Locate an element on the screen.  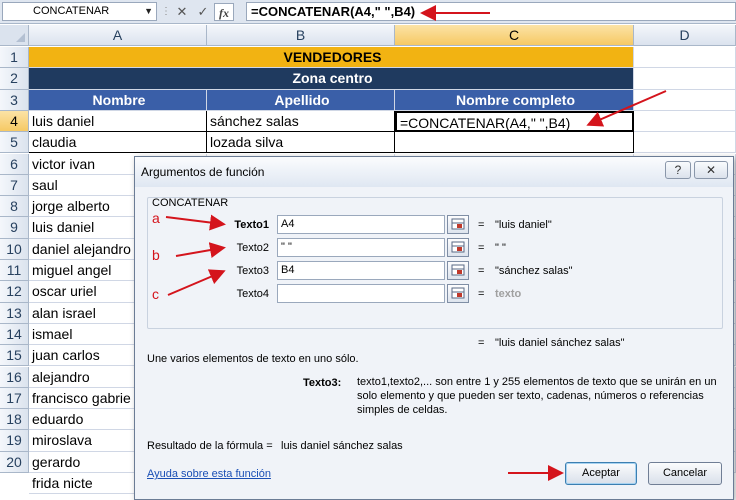
chevron-down-icon: ▼ is located at coordinates (148, 11).